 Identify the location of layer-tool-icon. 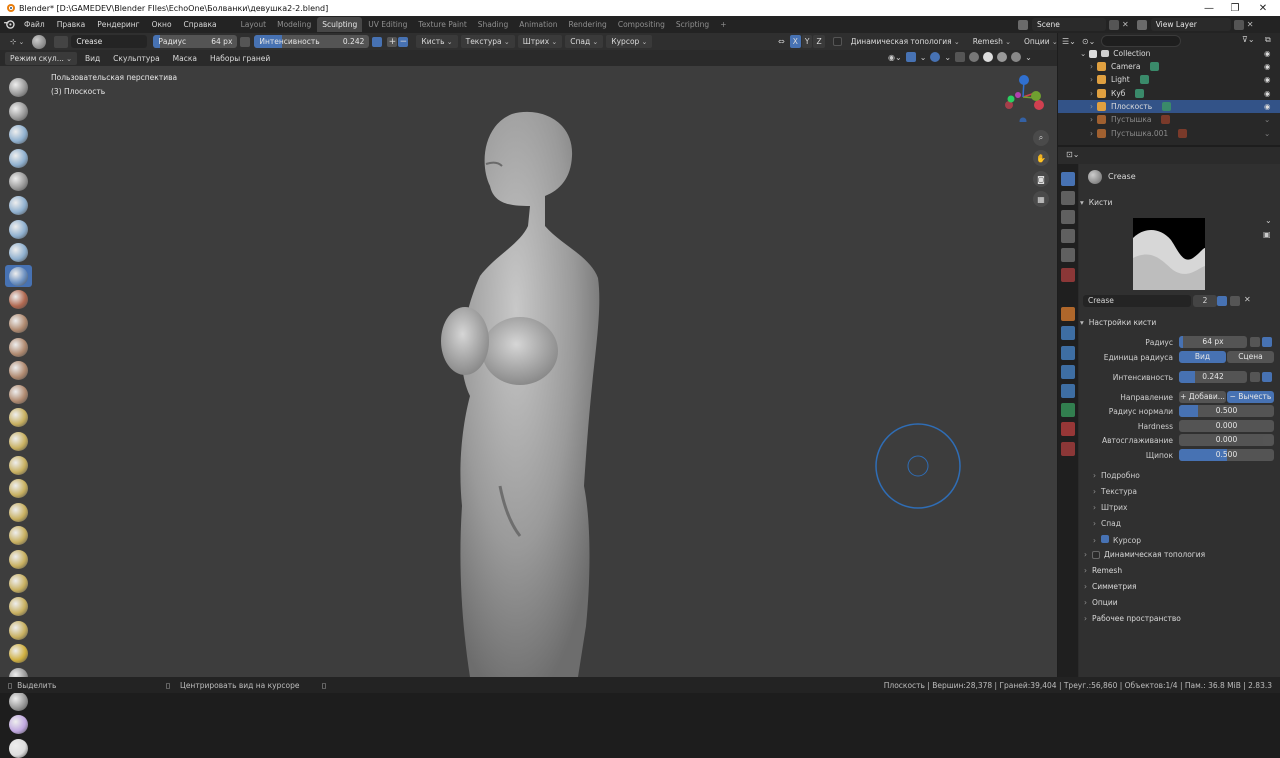
(18, 205).